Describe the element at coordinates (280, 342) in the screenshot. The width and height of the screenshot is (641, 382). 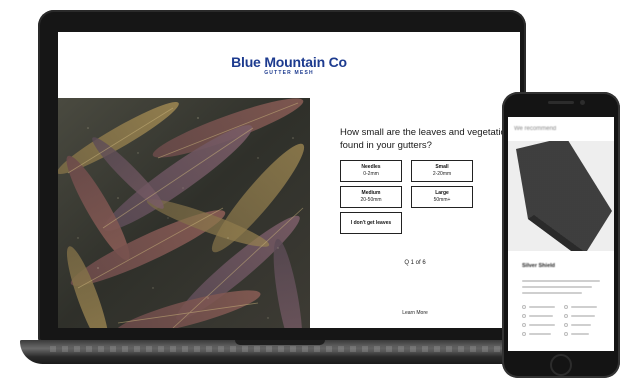
I see `laptop-notch` at that location.